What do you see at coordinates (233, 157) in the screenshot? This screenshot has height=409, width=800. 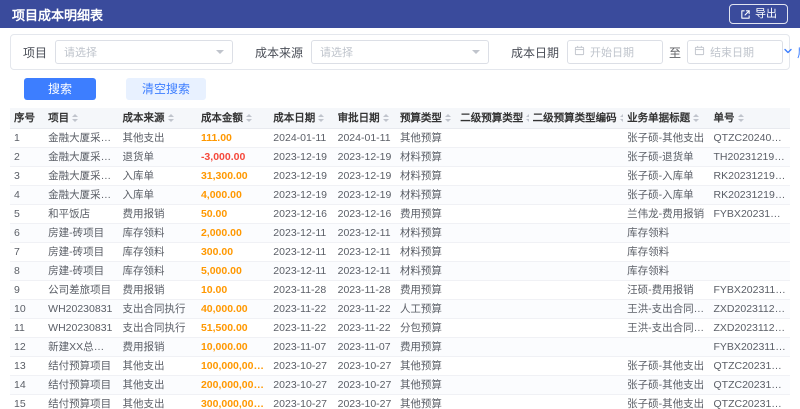 I see `table-cell: -3,000.00` at bounding box center [233, 157].